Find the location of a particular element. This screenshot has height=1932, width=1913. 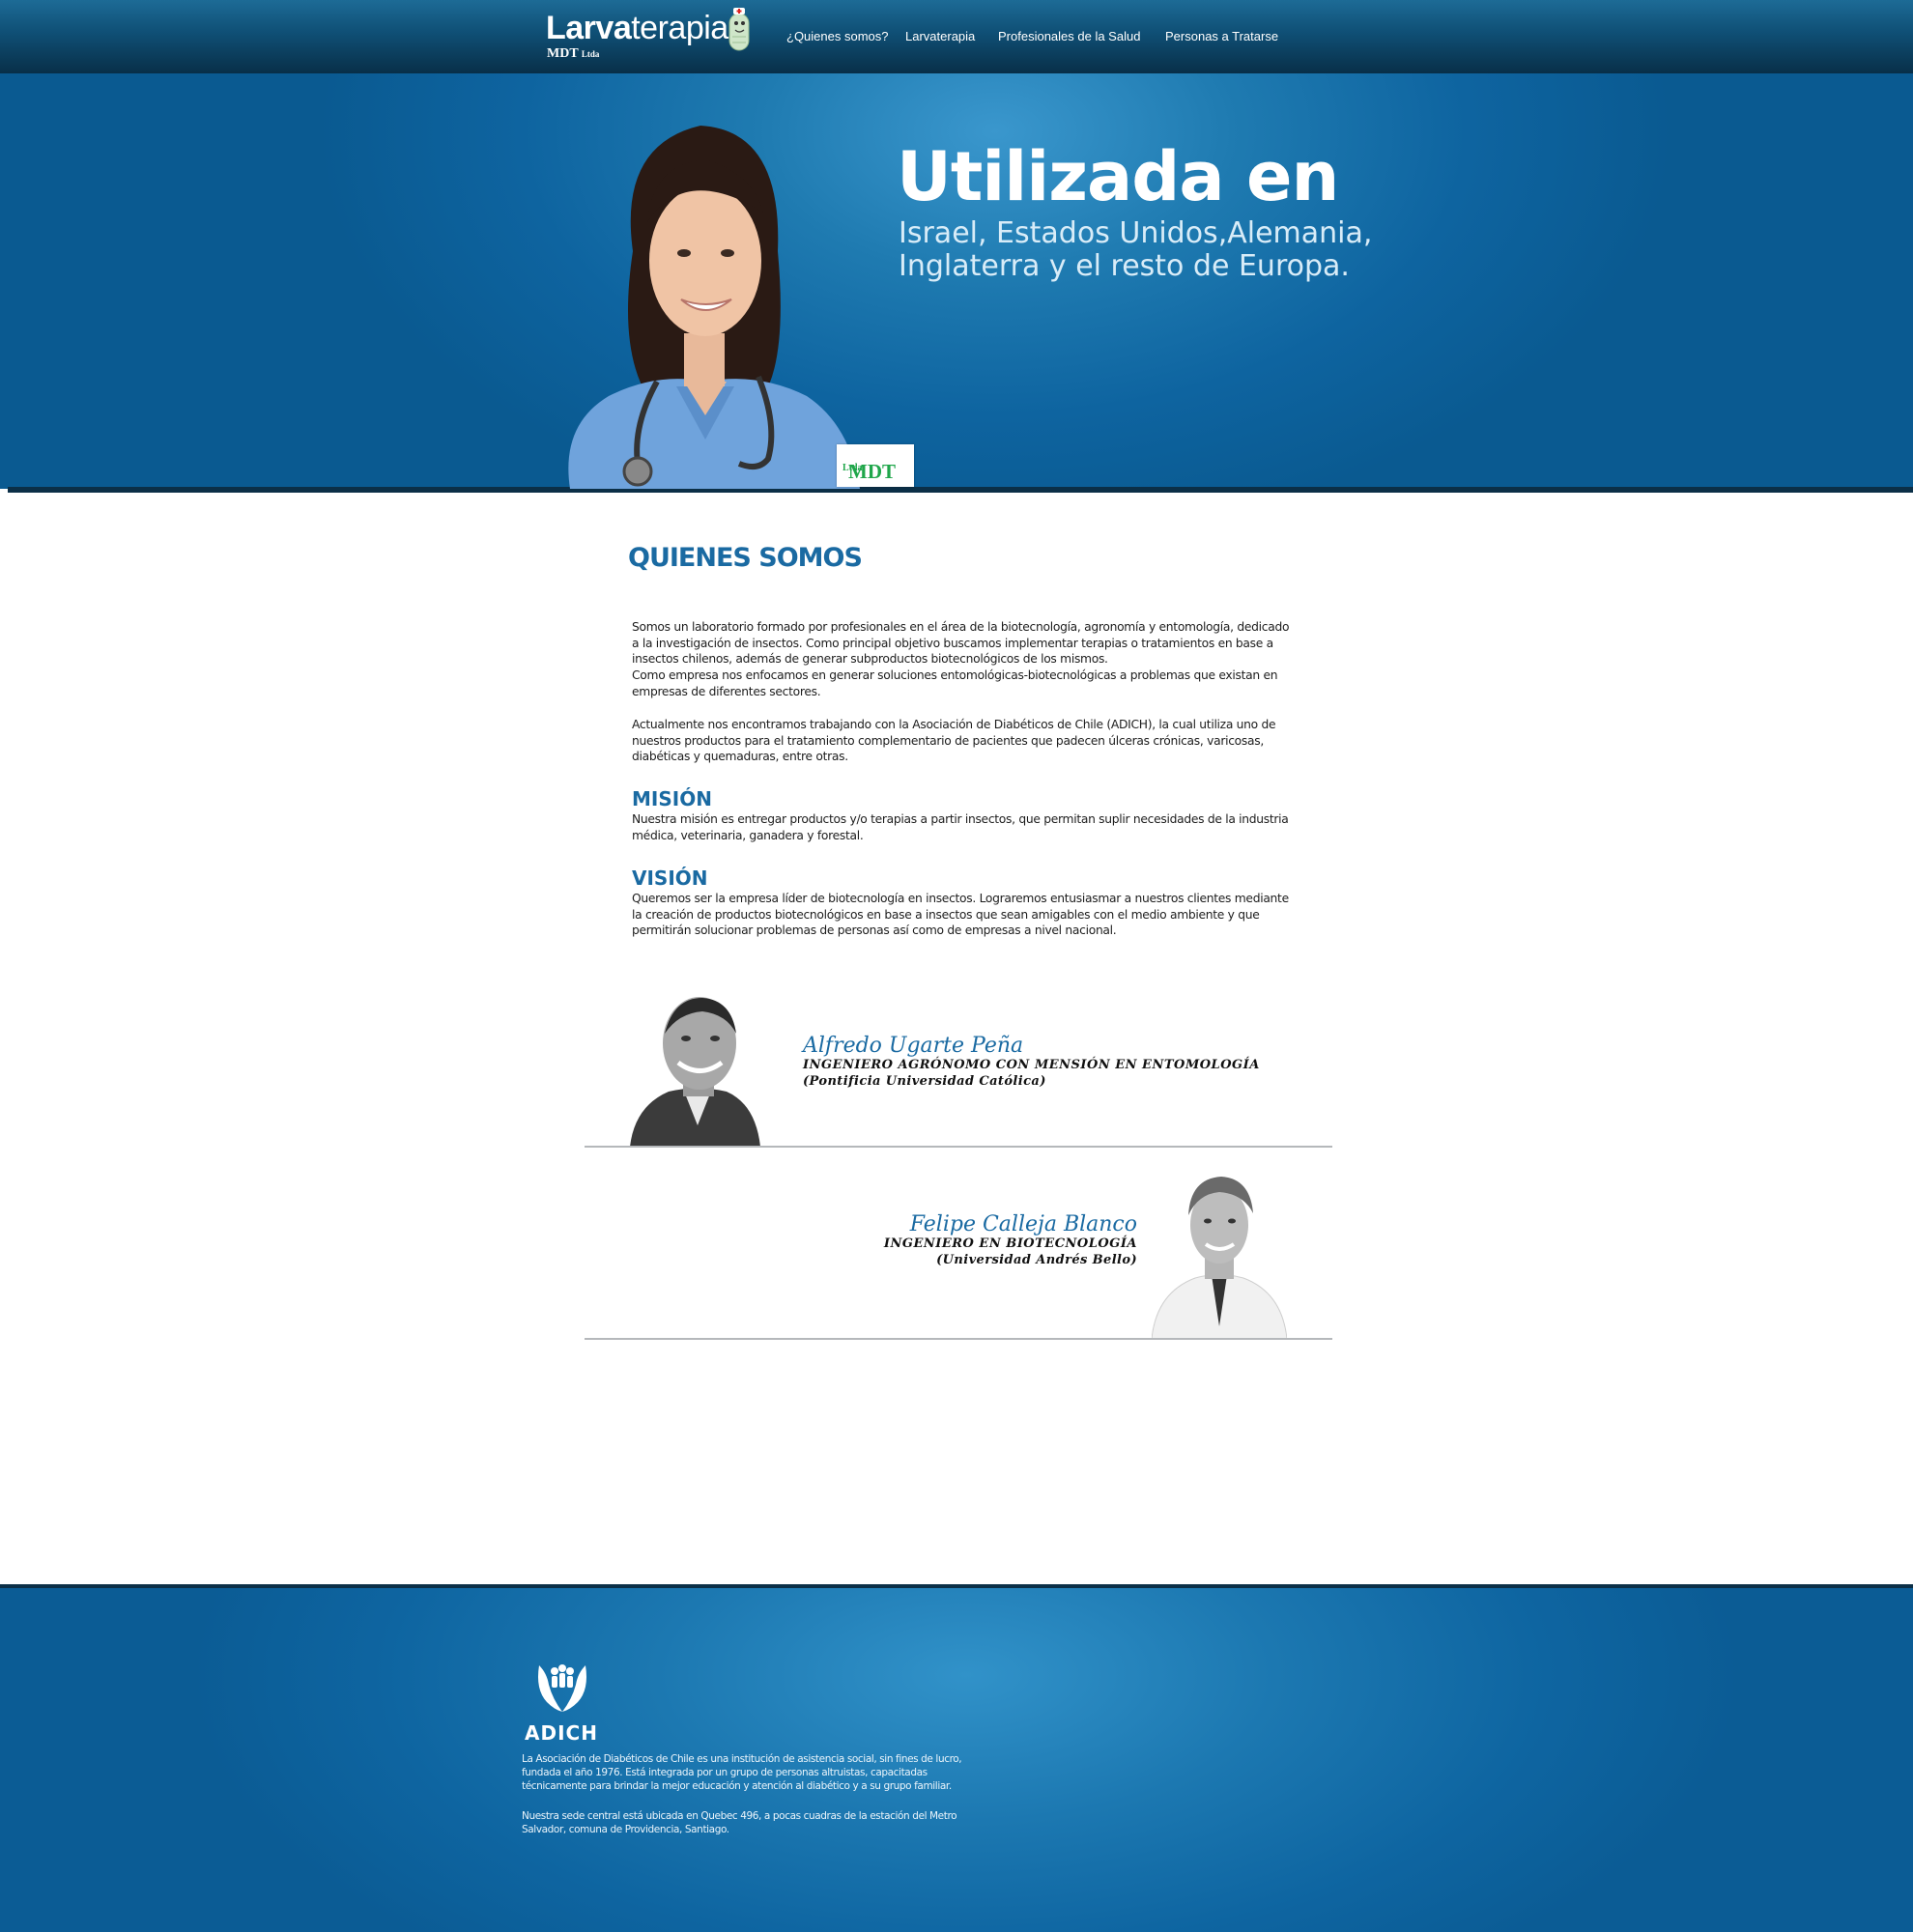

nav-personas-tratarse: Personas a Tratarse is located at coordinates (1221, 36).